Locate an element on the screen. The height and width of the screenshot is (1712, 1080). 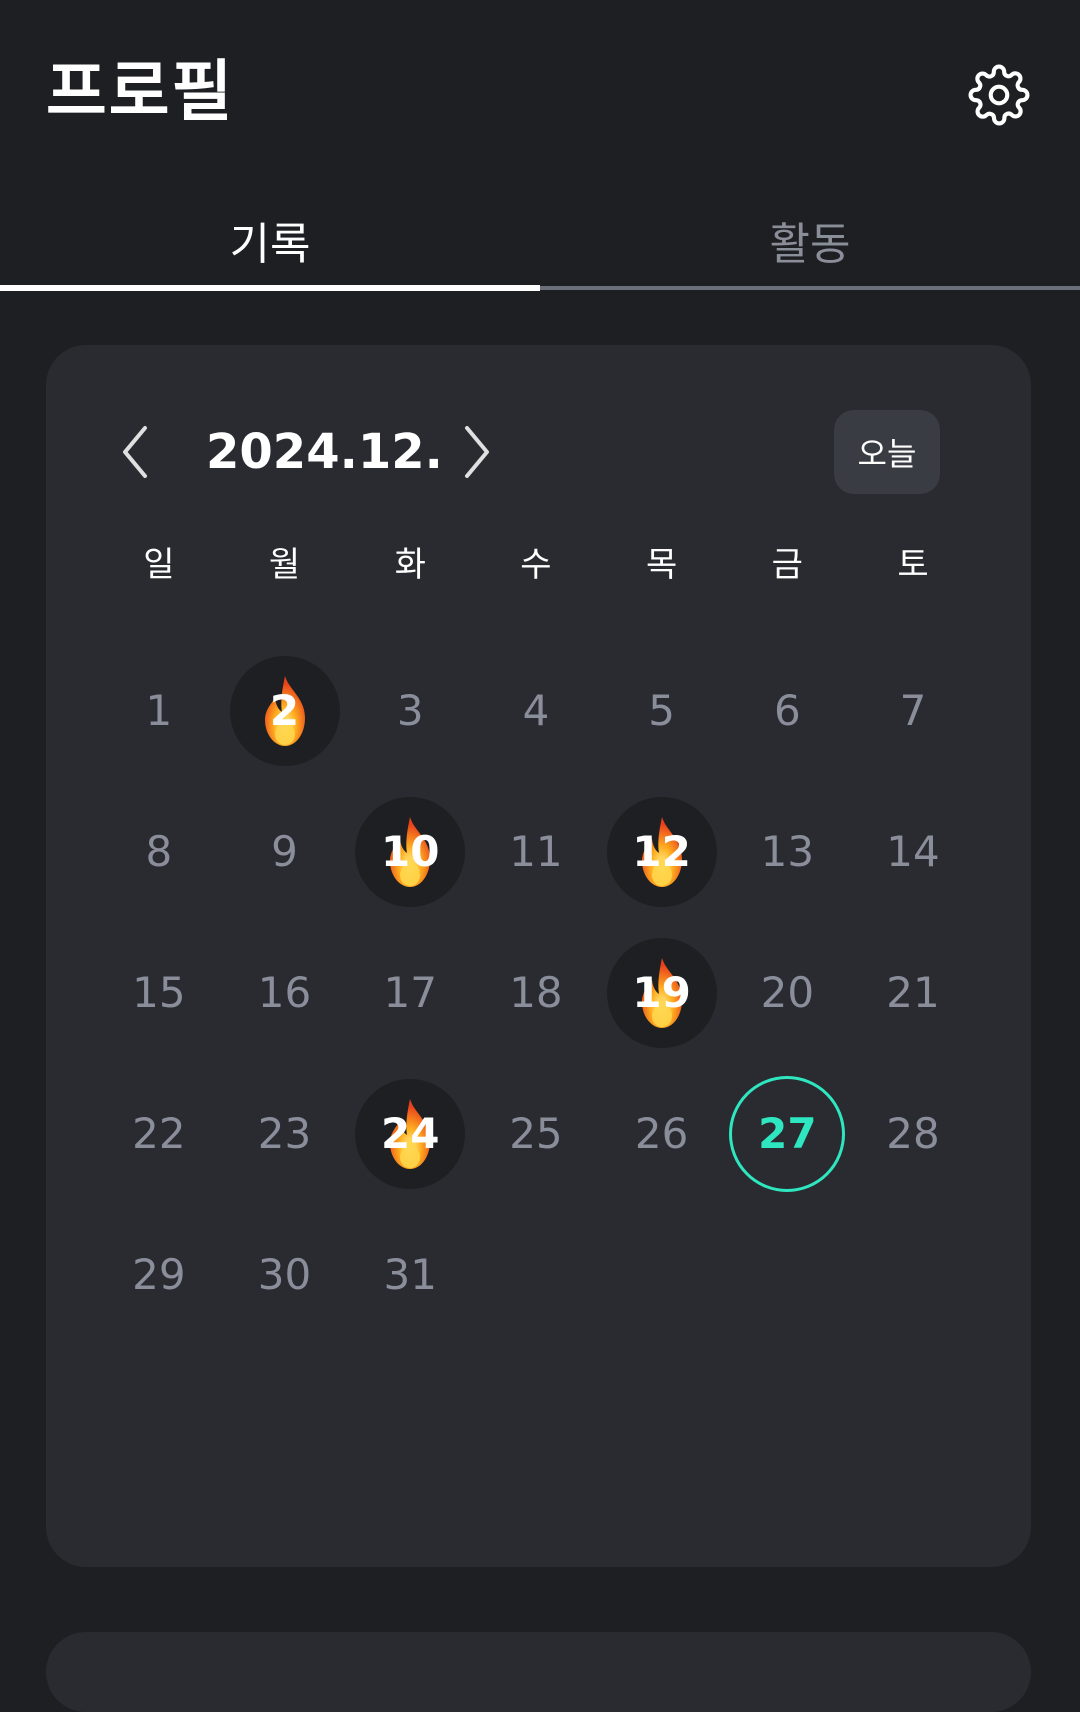
chevron-right-icon is located at coordinates (477, 452).